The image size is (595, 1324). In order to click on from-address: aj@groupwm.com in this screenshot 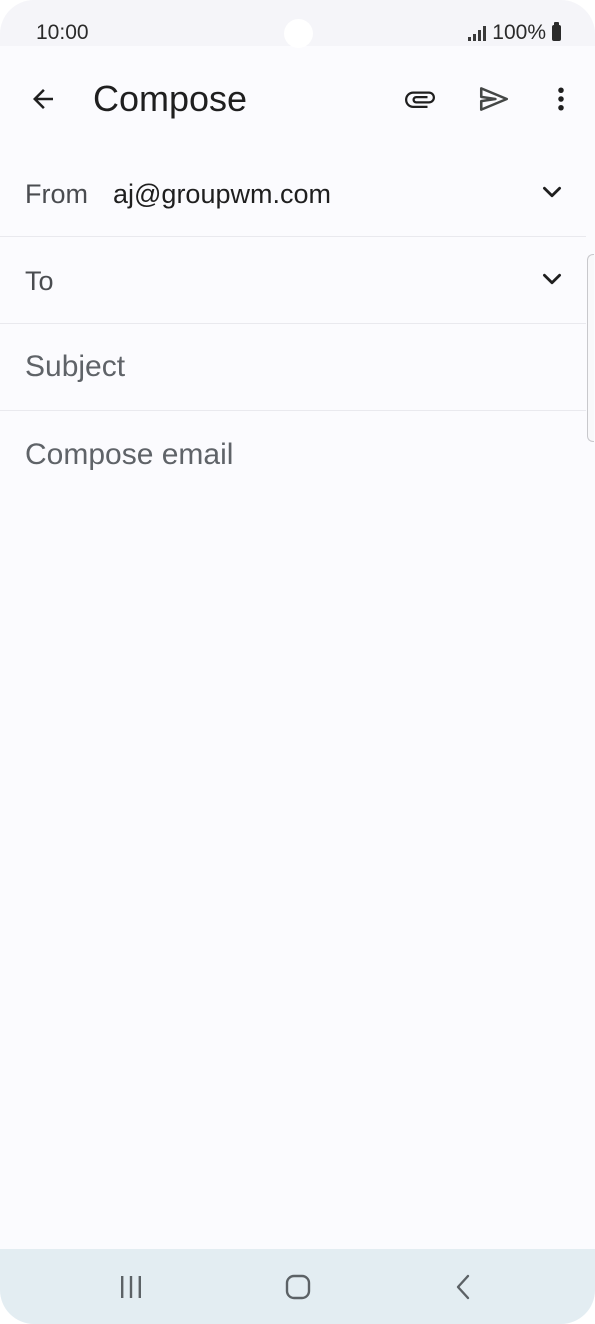, I will do `click(222, 194)`.